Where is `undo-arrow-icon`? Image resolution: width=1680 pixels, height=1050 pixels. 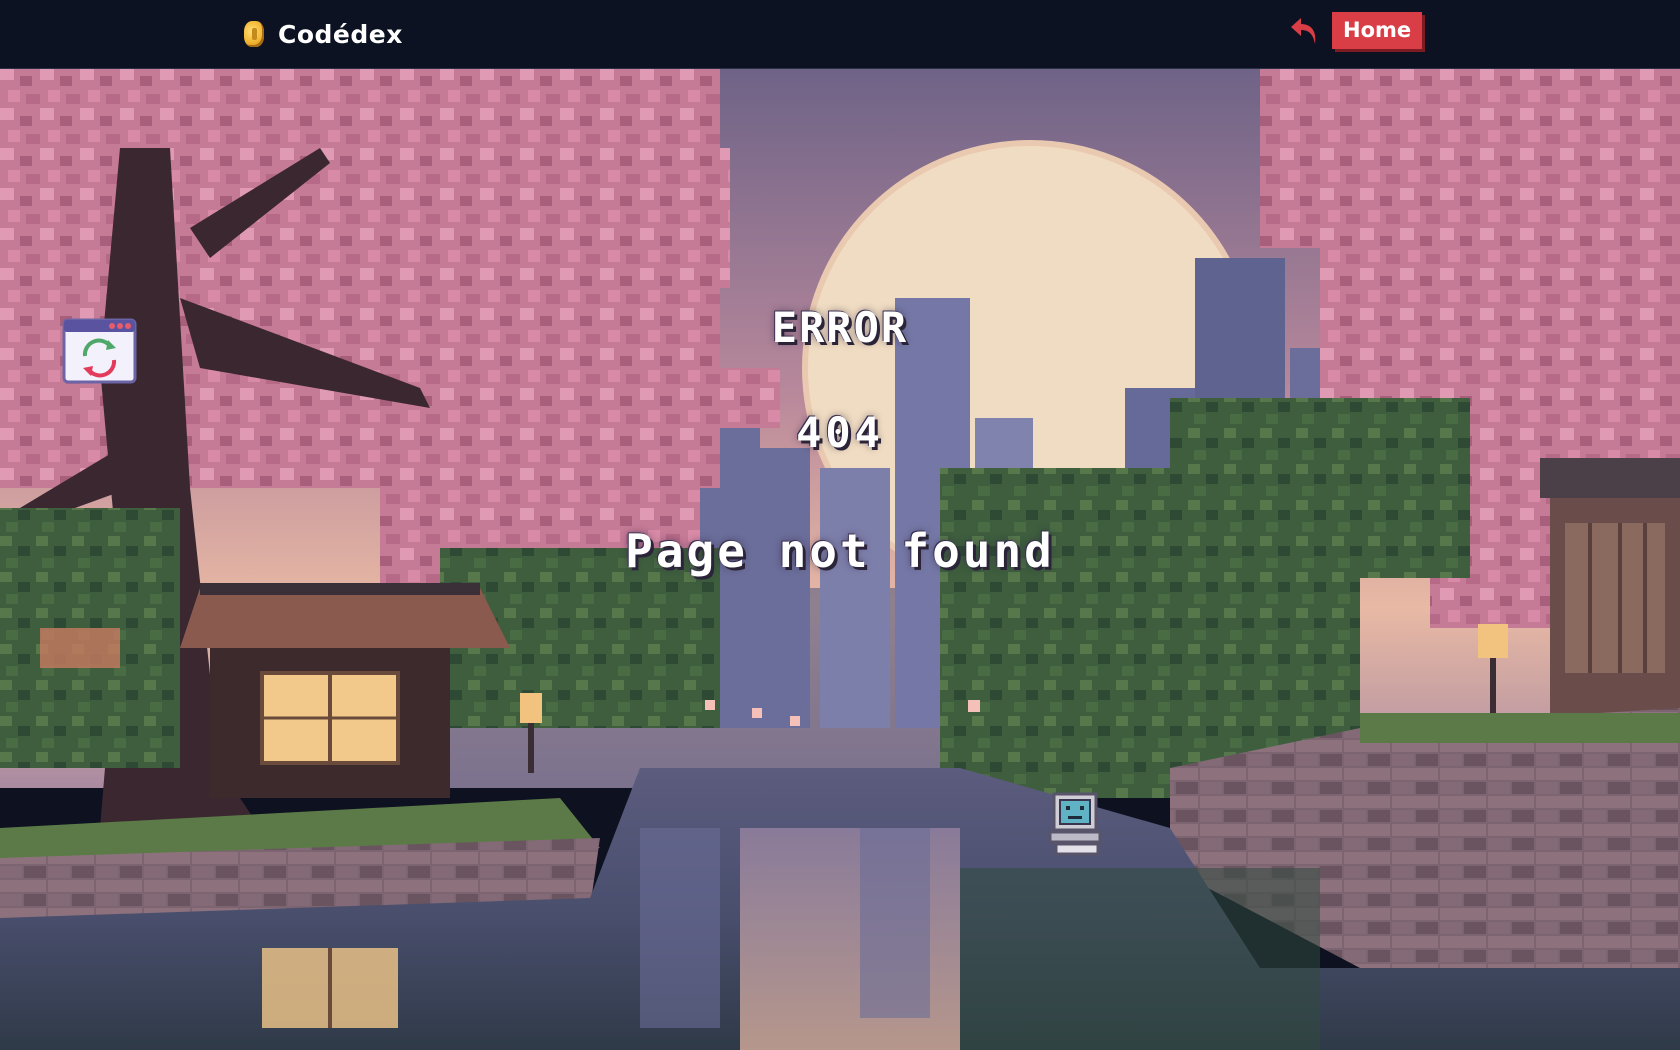
undo-arrow-icon is located at coordinates (1304, 31).